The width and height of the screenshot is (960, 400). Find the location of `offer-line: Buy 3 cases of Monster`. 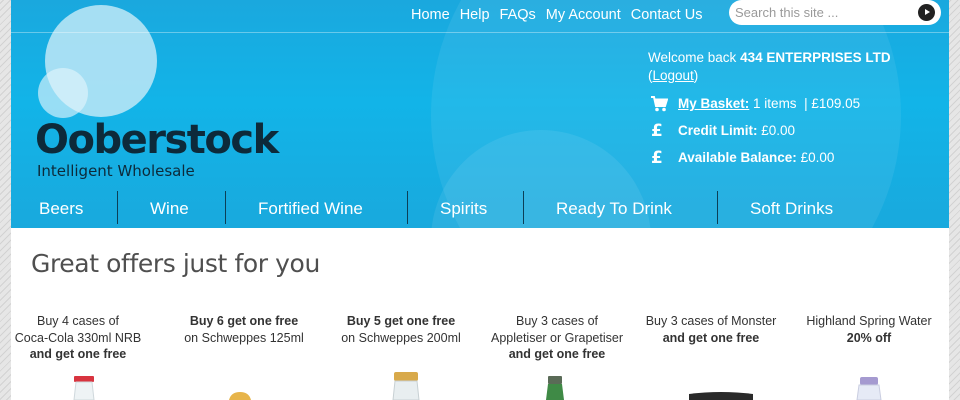

offer-line: Buy 3 cases of Monster is located at coordinates (711, 321).